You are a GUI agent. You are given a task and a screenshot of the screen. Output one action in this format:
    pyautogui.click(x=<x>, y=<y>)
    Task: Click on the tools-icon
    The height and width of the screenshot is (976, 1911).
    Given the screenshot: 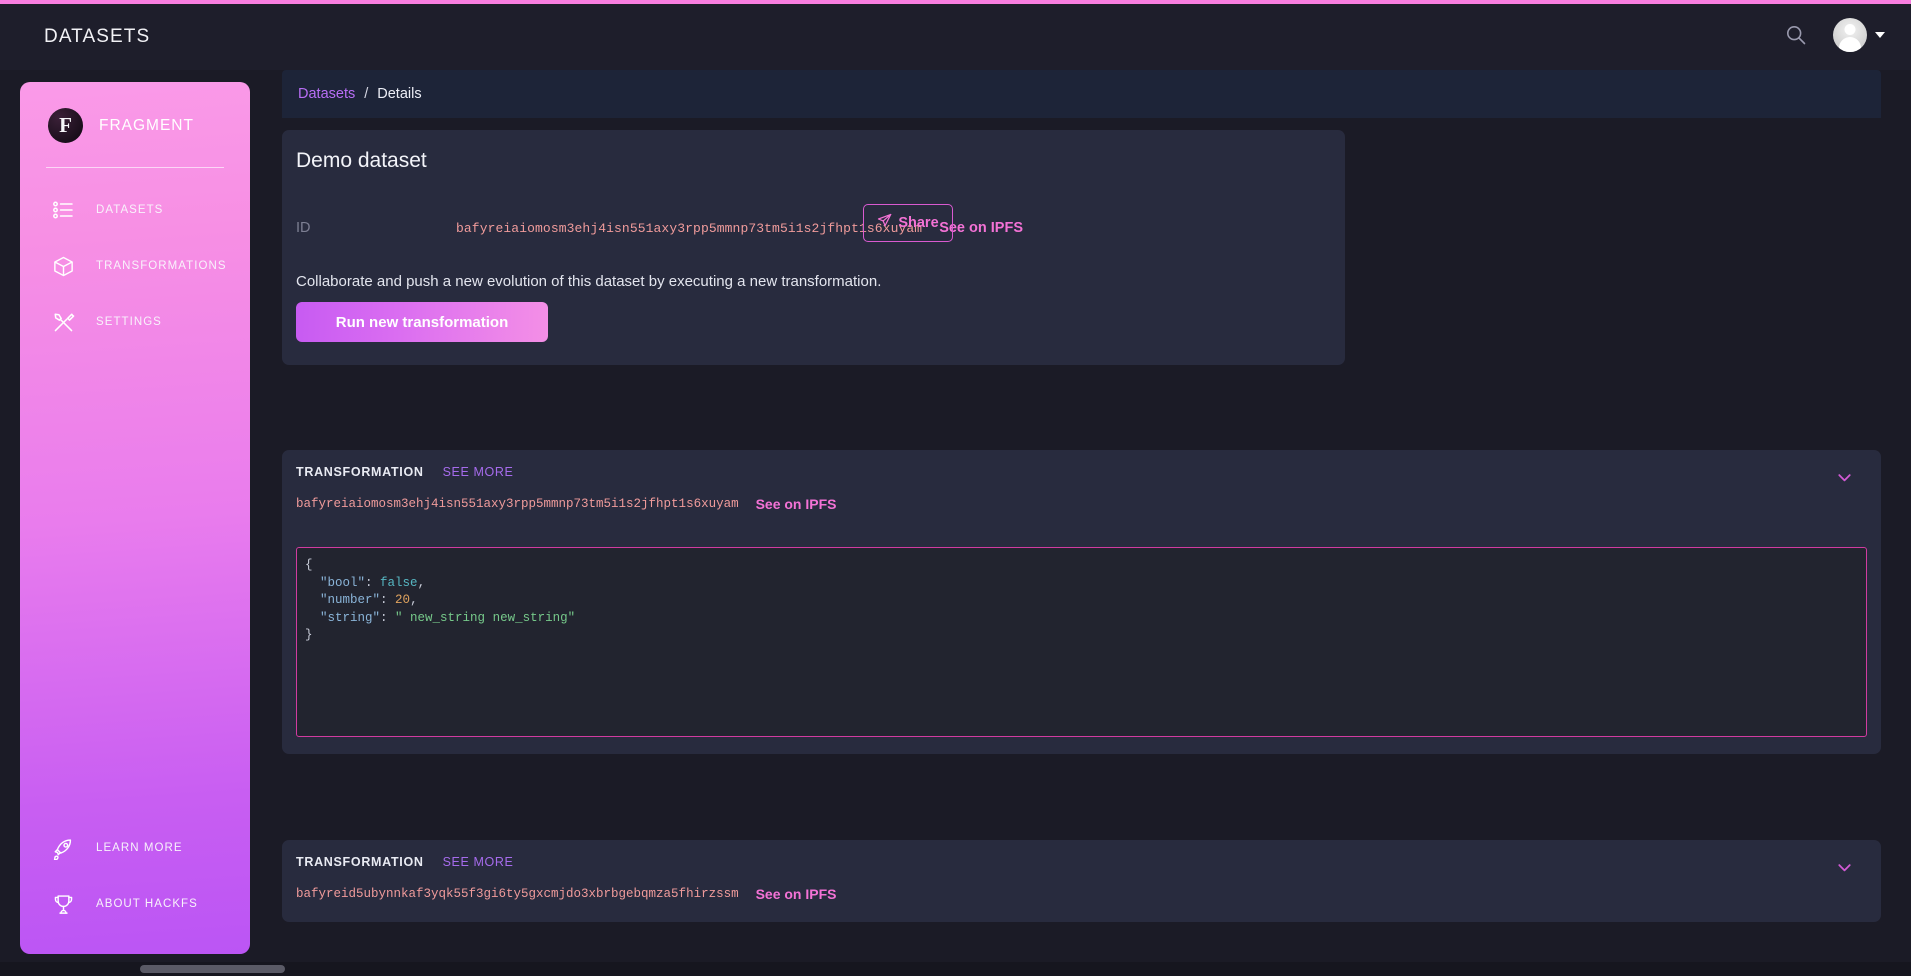 What is the action you would take?
    pyautogui.click(x=63, y=322)
    